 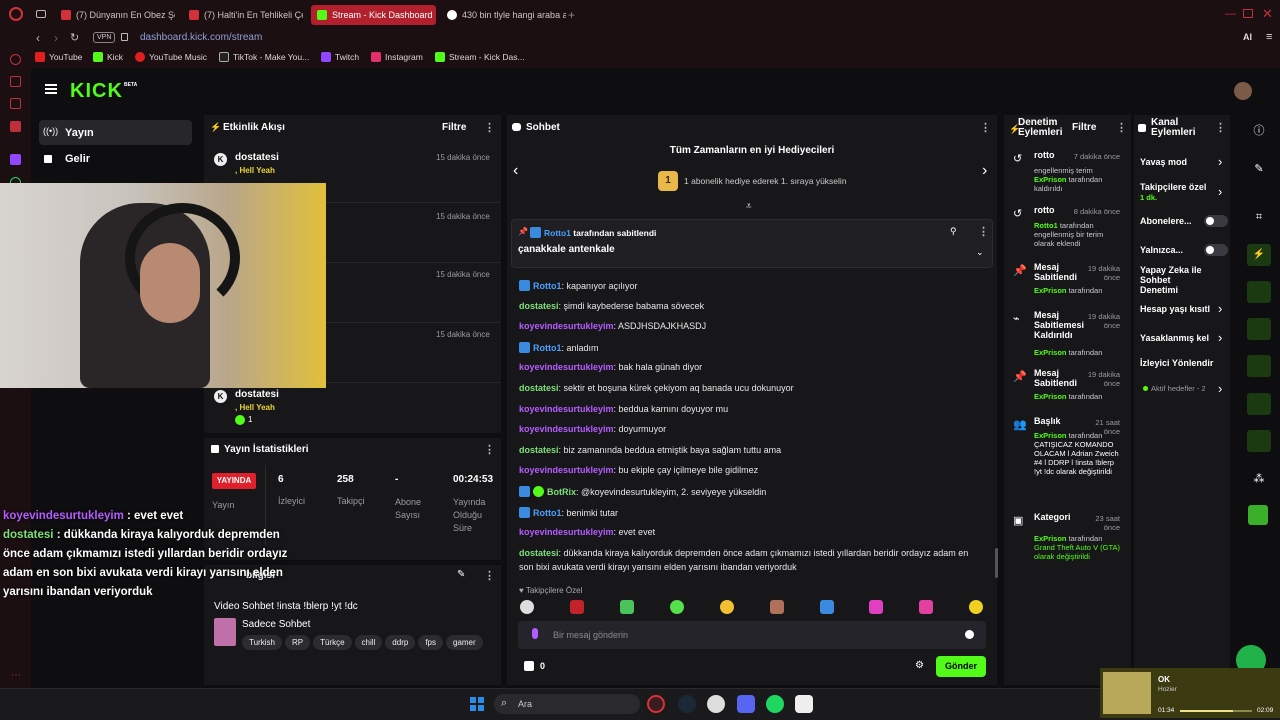 I want to click on chat-more-icon: ⋮, so click(x=985, y=127).